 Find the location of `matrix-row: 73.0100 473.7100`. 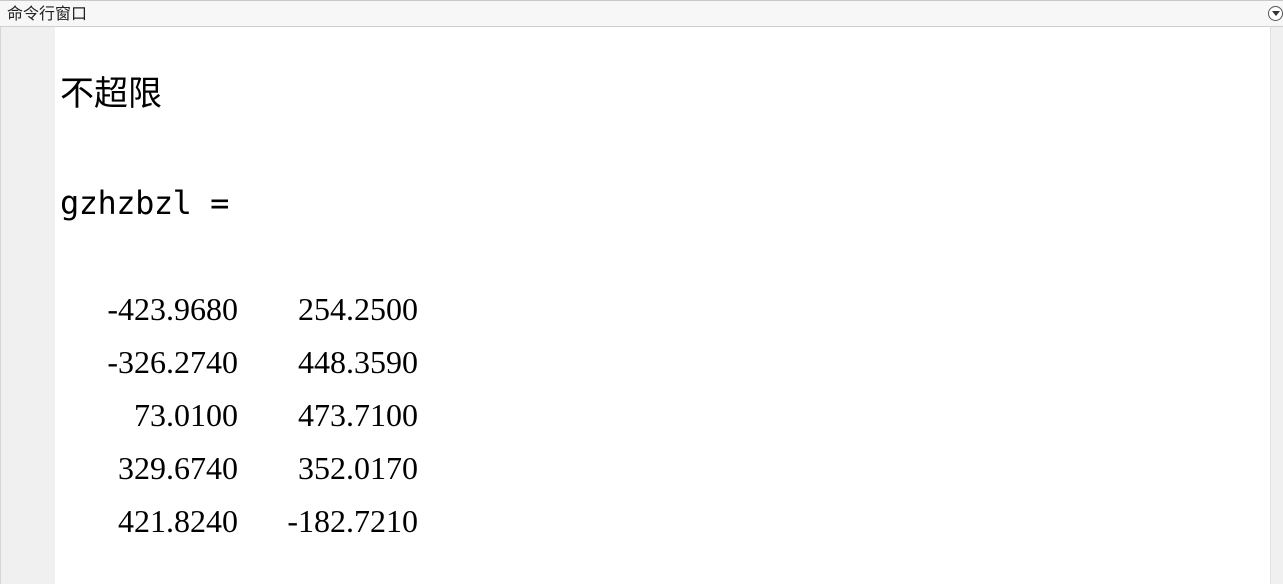

matrix-row: 73.0100 473.7100 is located at coordinates (239, 421).